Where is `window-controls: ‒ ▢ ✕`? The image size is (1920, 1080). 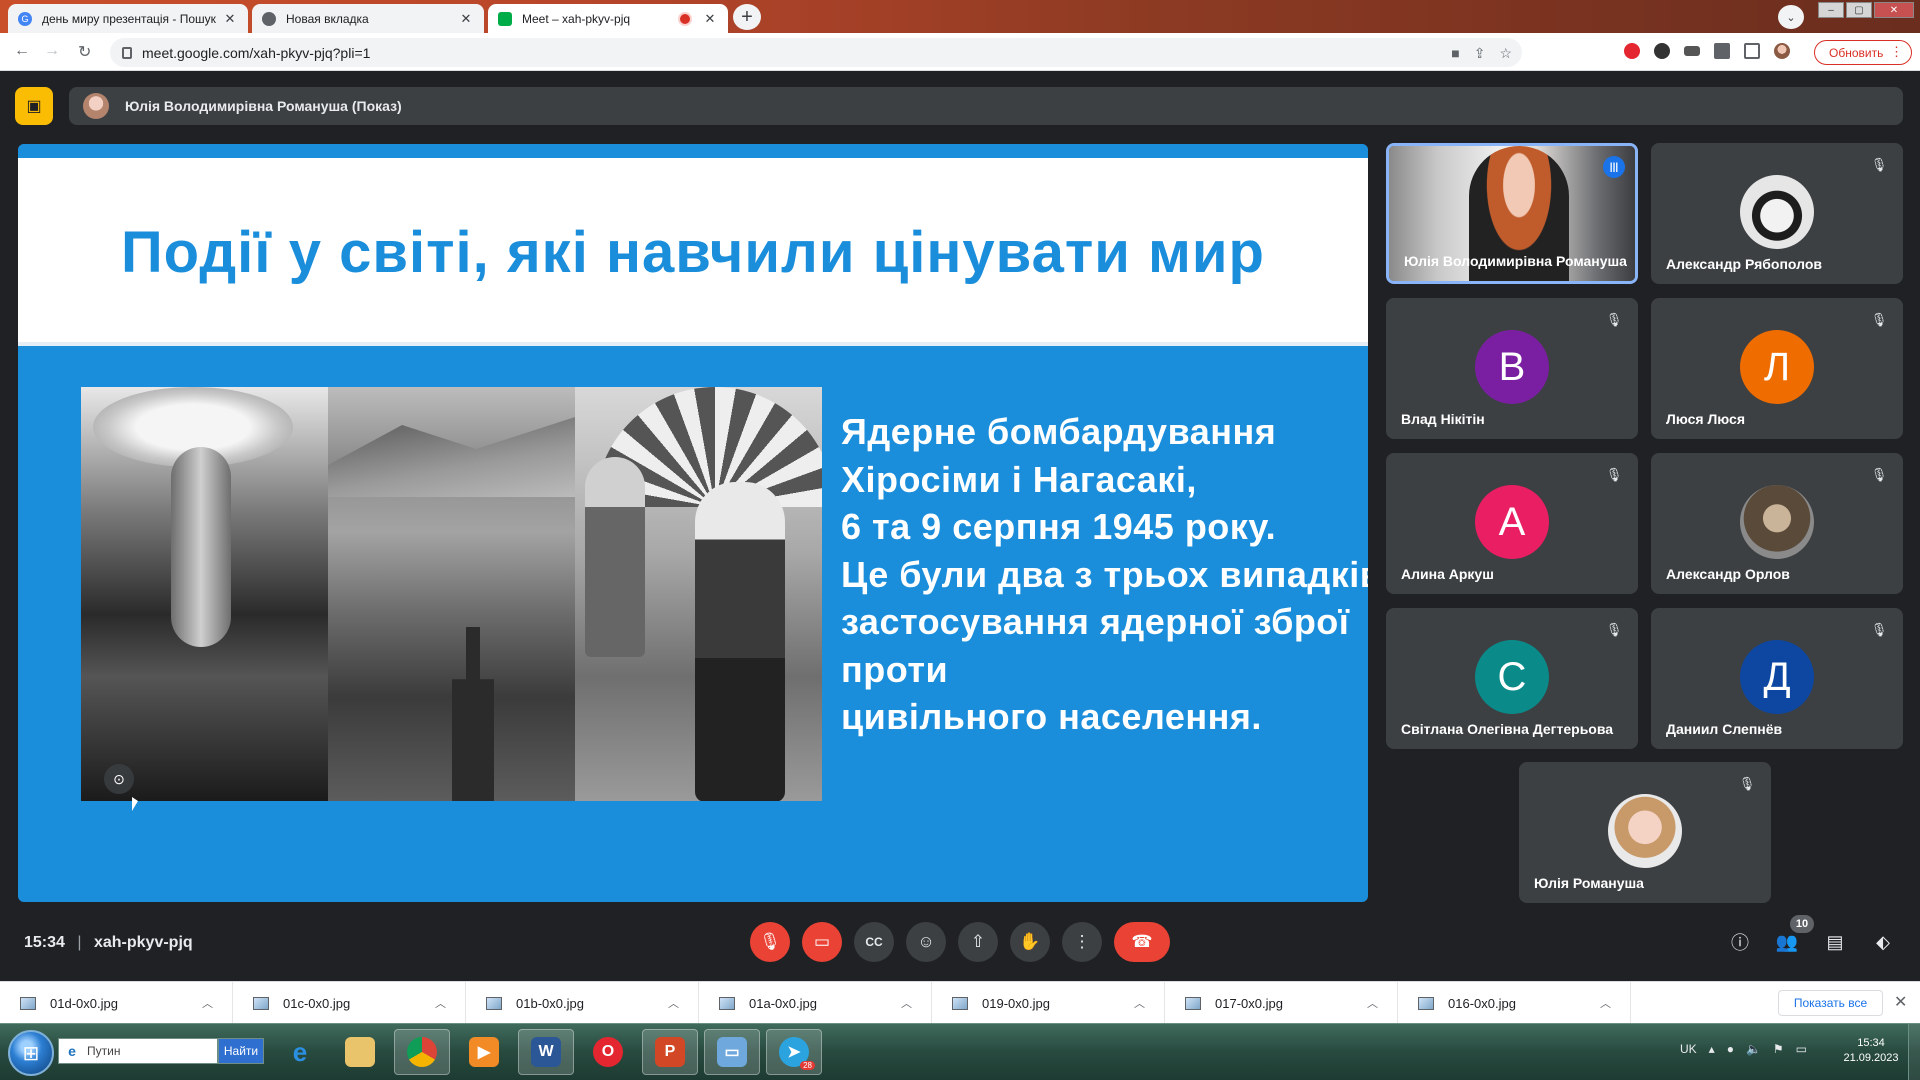
window-controls: ‒ ▢ ✕ is located at coordinates (1866, 10).